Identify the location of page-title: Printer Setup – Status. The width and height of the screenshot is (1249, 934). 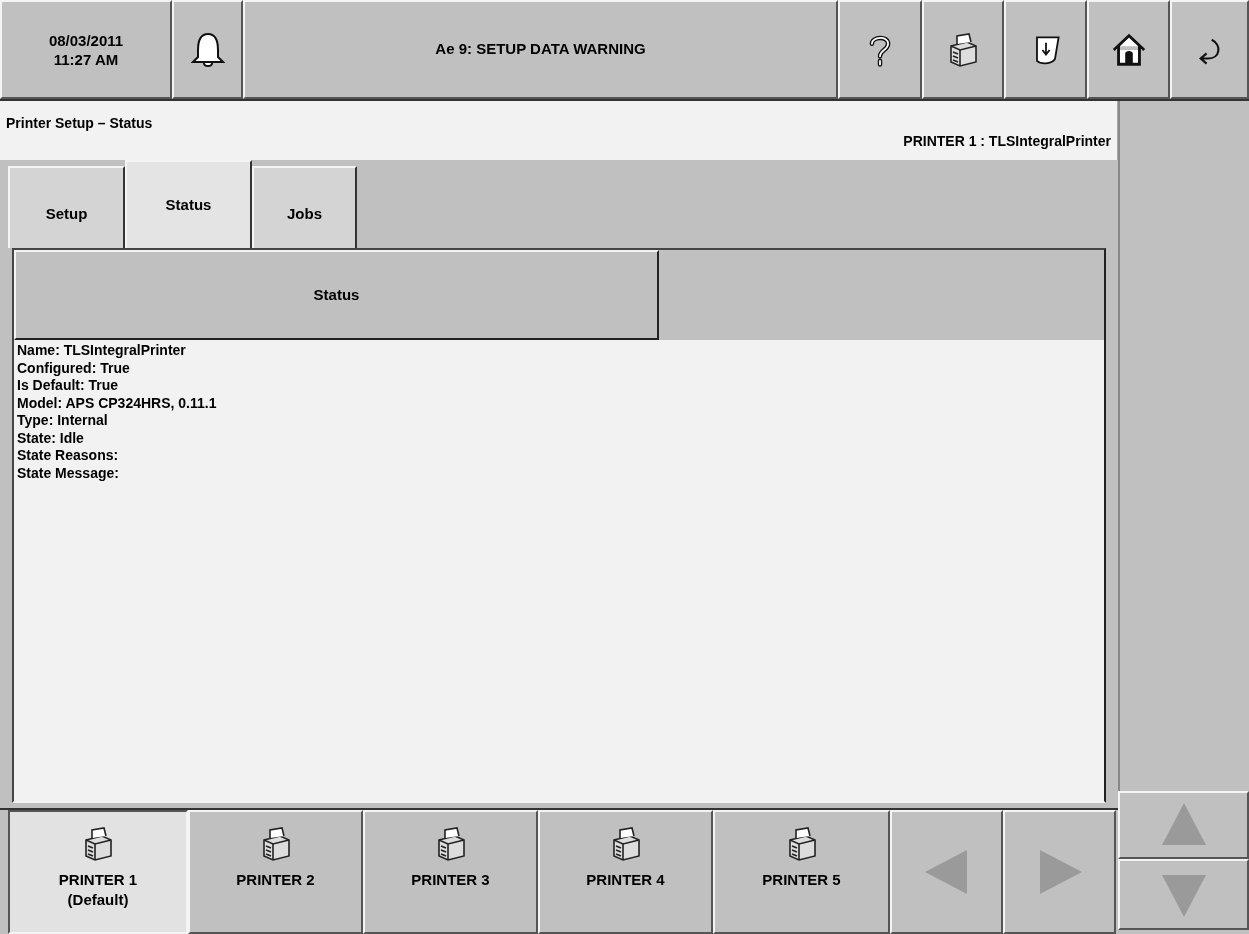
(79, 123).